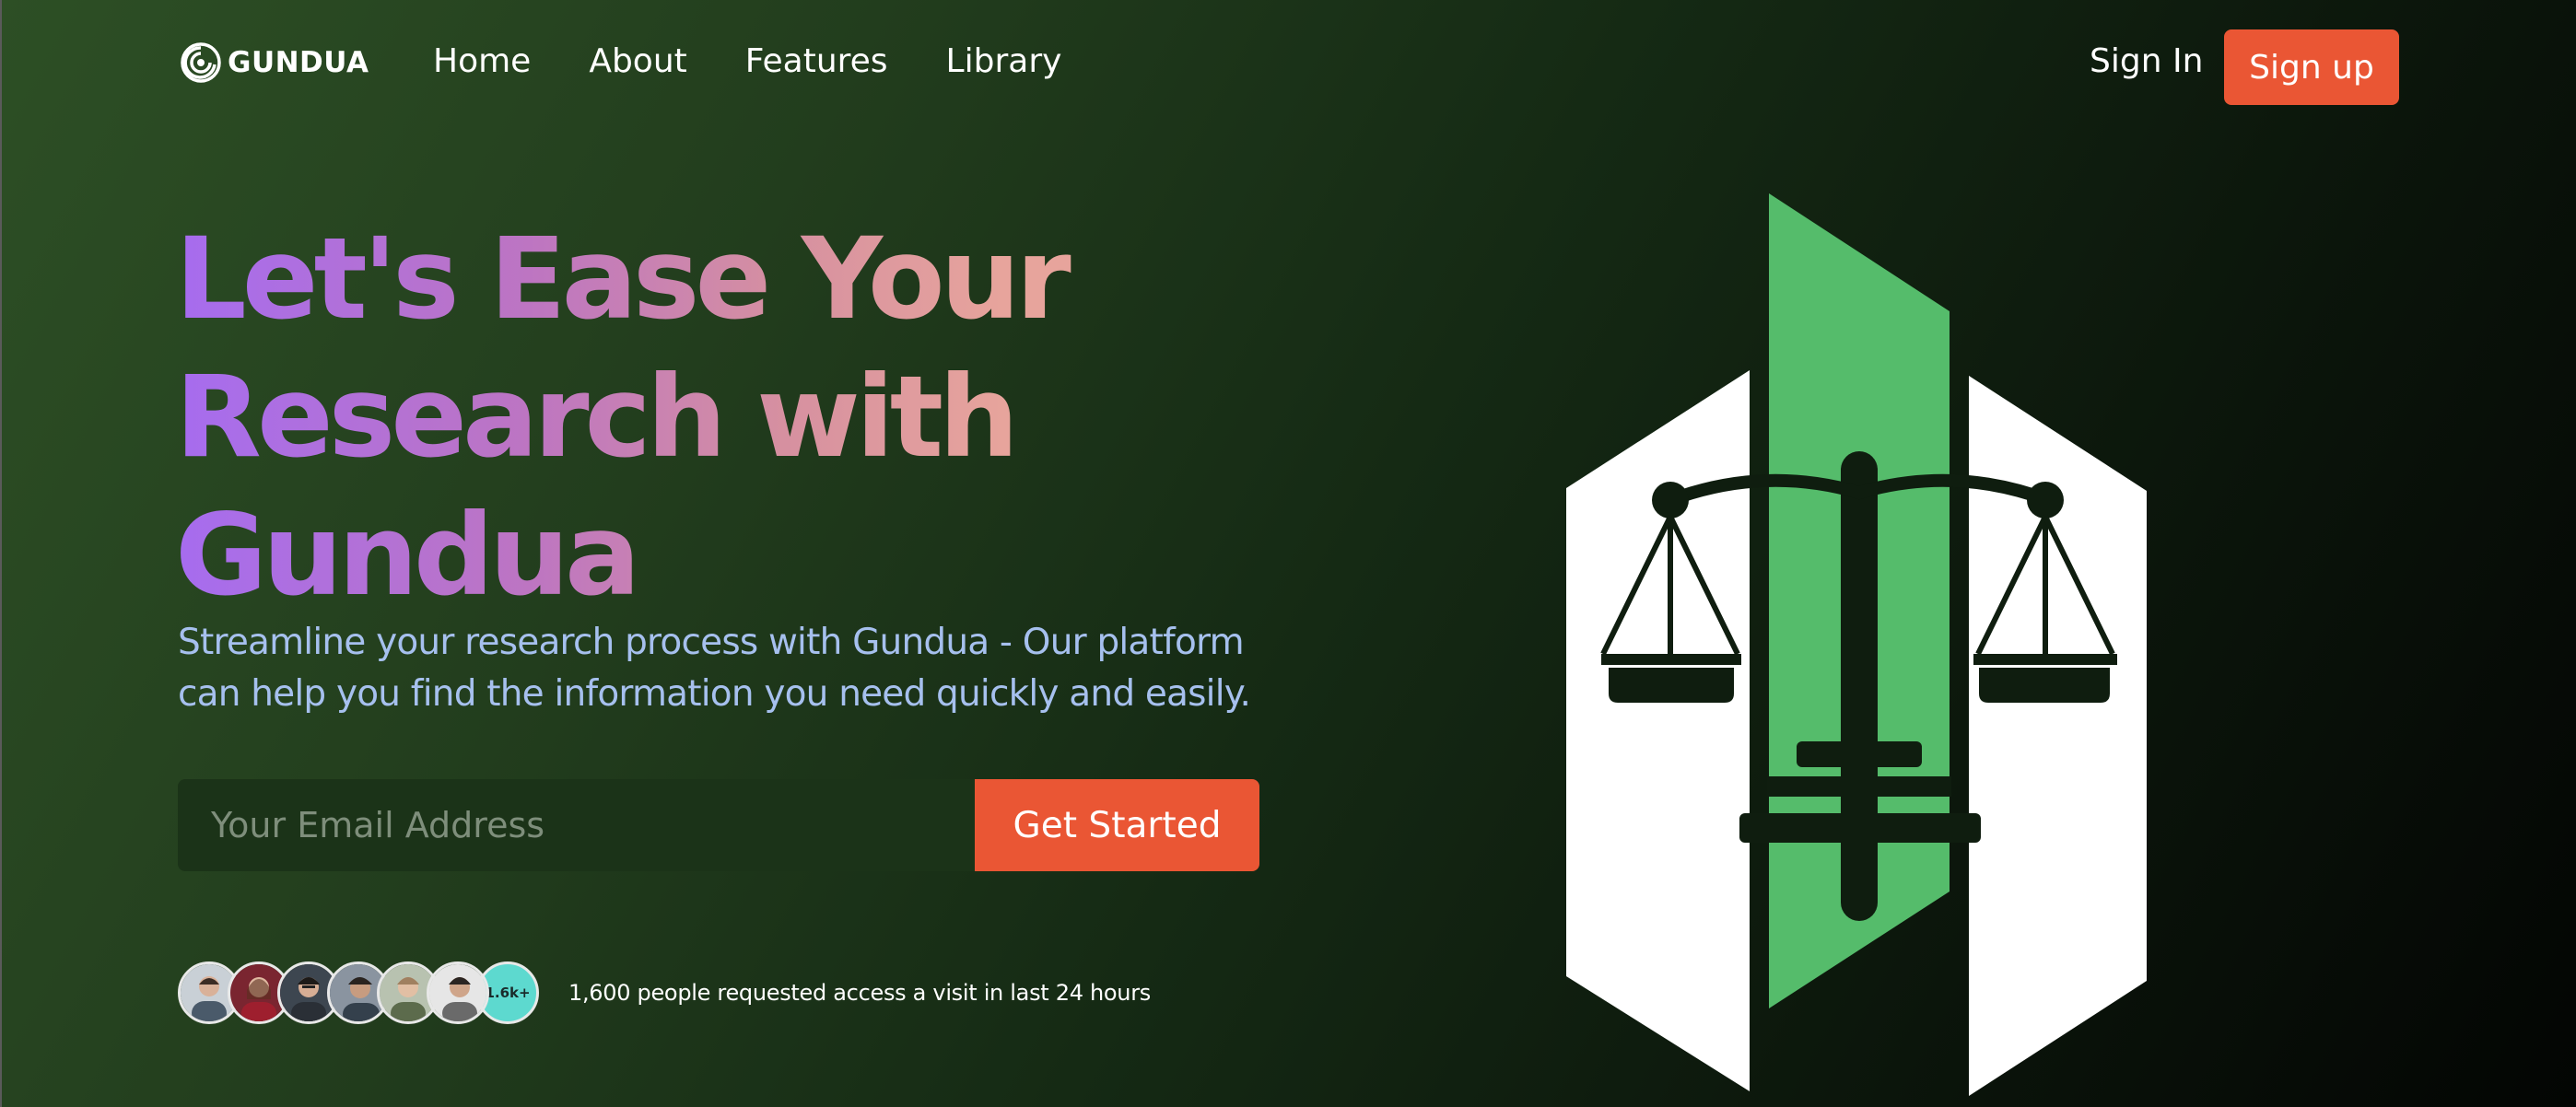 The image size is (2576, 1107). What do you see at coordinates (299, 62) in the screenshot?
I see `brand-name: GUNDUA` at bounding box center [299, 62].